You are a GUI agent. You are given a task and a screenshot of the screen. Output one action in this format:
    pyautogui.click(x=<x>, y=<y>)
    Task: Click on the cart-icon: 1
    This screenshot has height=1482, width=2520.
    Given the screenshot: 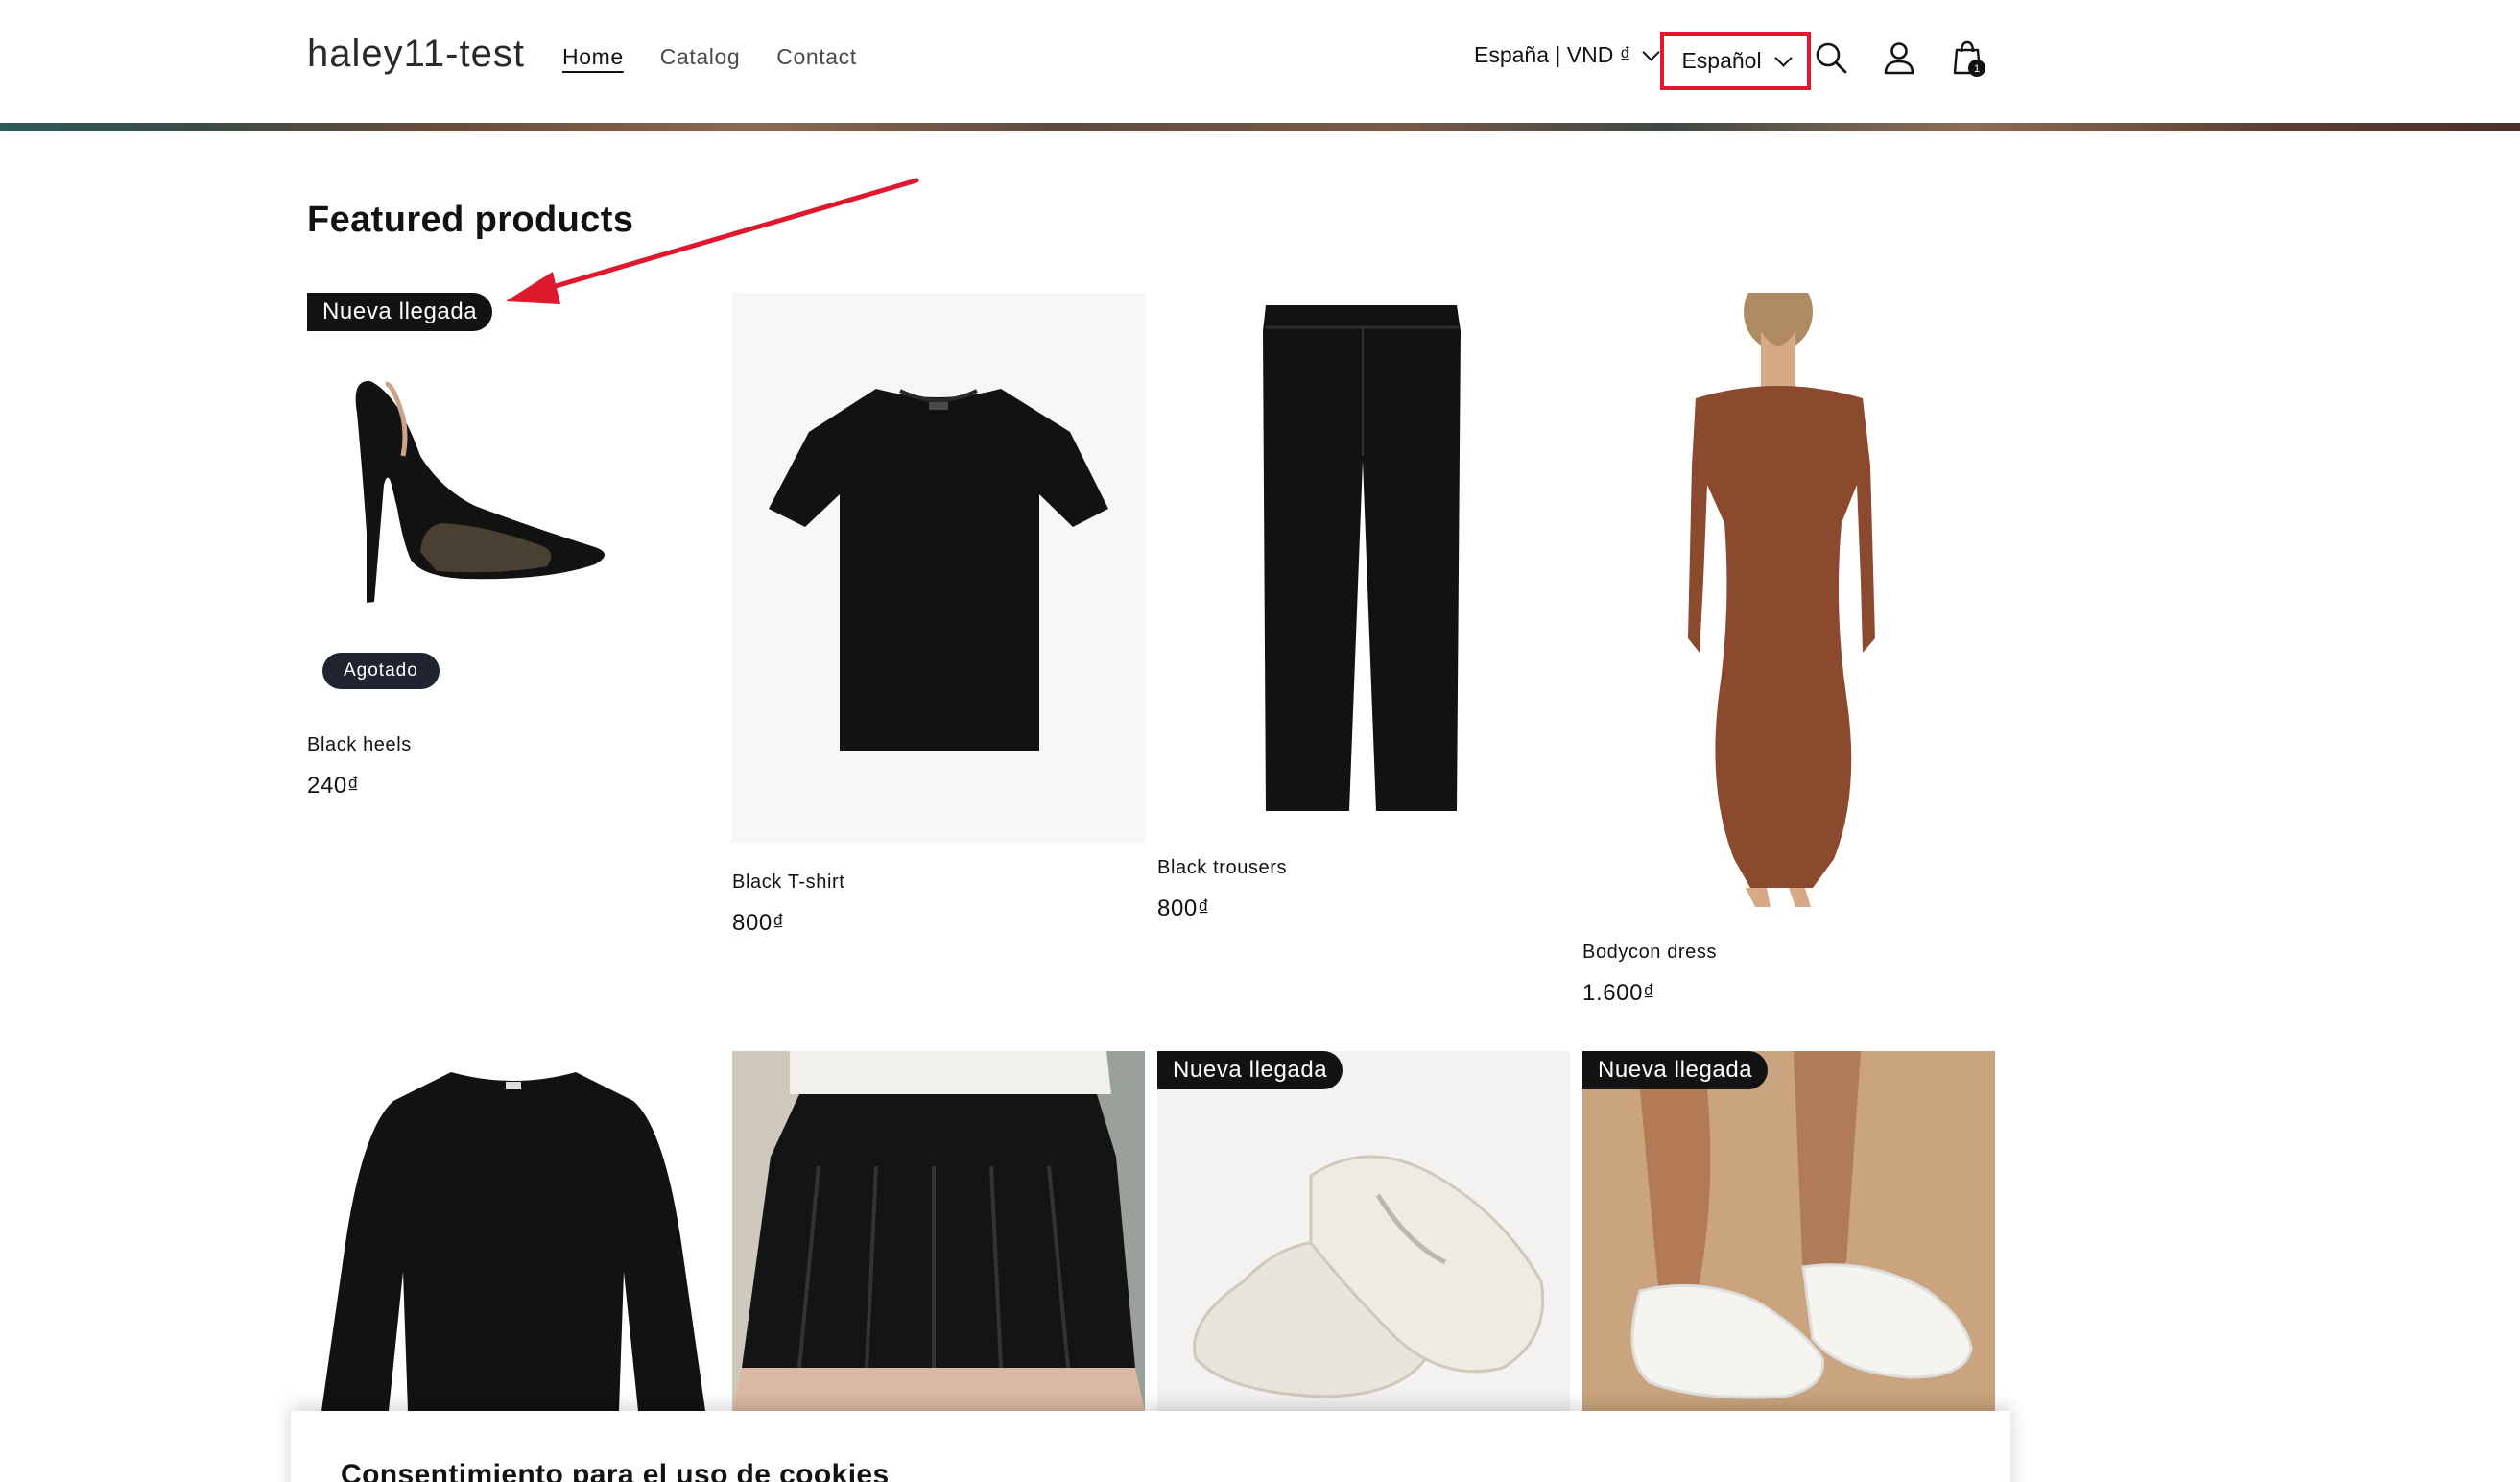 What is the action you would take?
    pyautogui.click(x=1969, y=58)
    